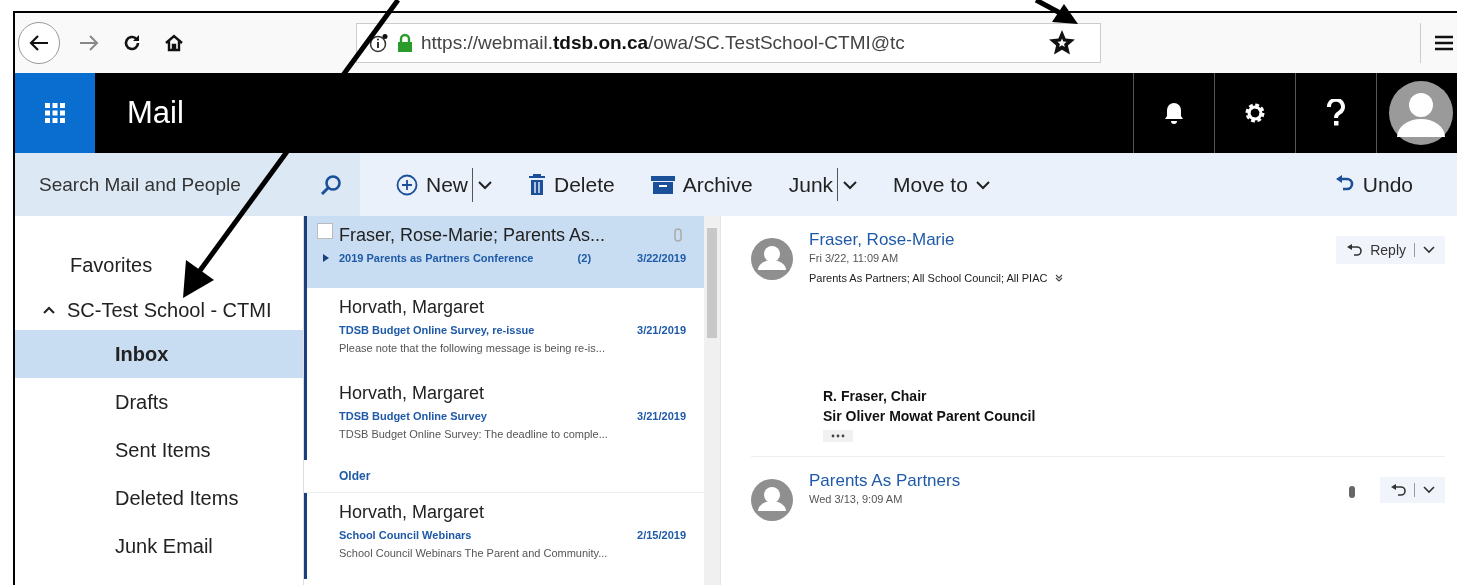  I want to click on reload-icon, so click(132, 43).